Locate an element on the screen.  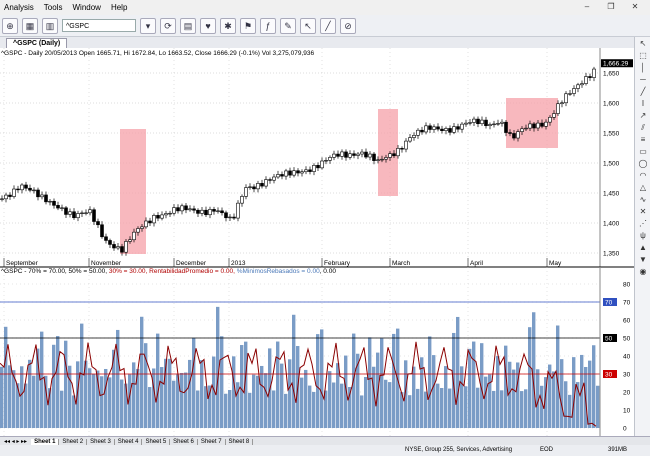
select-icon: ⬚ is located at coordinates (643, 55).